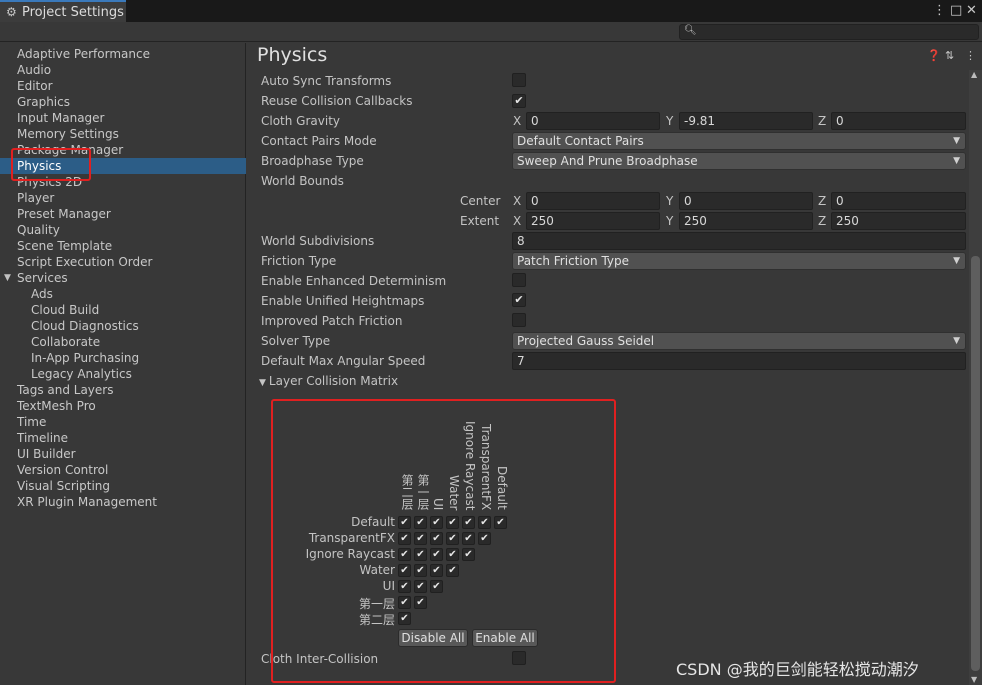 The width and height of the screenshot is (982, 685). Describe the element at coordinates (123, 246) in the screenshot. I see `sidebar-item-scene-template: Scene Template` at that location.